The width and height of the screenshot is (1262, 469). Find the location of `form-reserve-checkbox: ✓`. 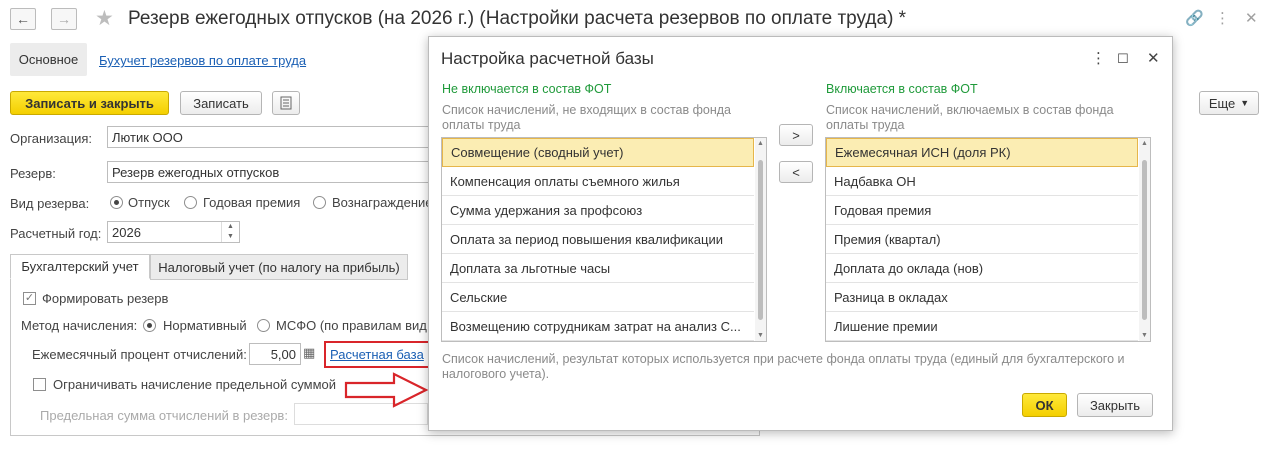

form-reserve-checkbox: ✓ is located at coordinates (29, 298).